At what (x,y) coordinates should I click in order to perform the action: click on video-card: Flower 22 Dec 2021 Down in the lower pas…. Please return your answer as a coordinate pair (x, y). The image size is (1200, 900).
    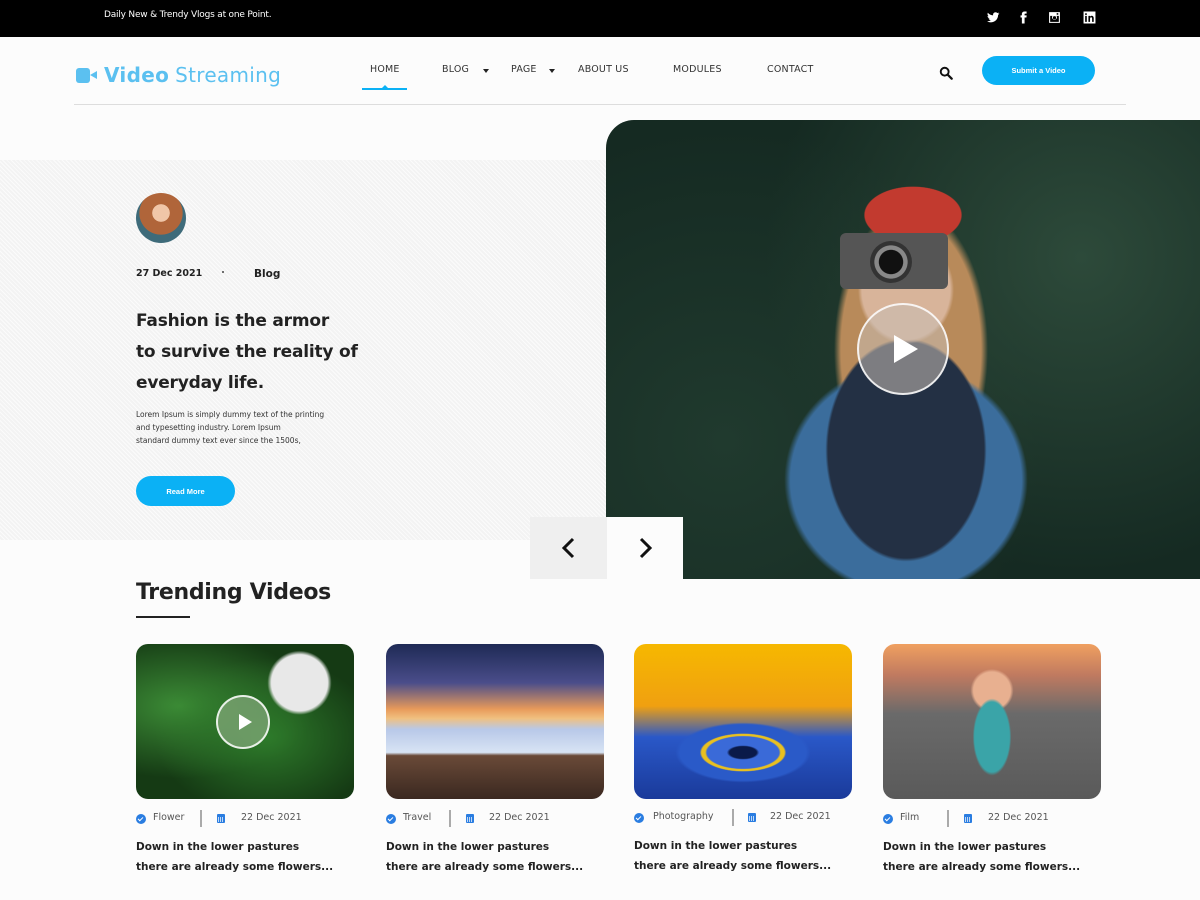
    Looking at the image, I should click on (245, 760).